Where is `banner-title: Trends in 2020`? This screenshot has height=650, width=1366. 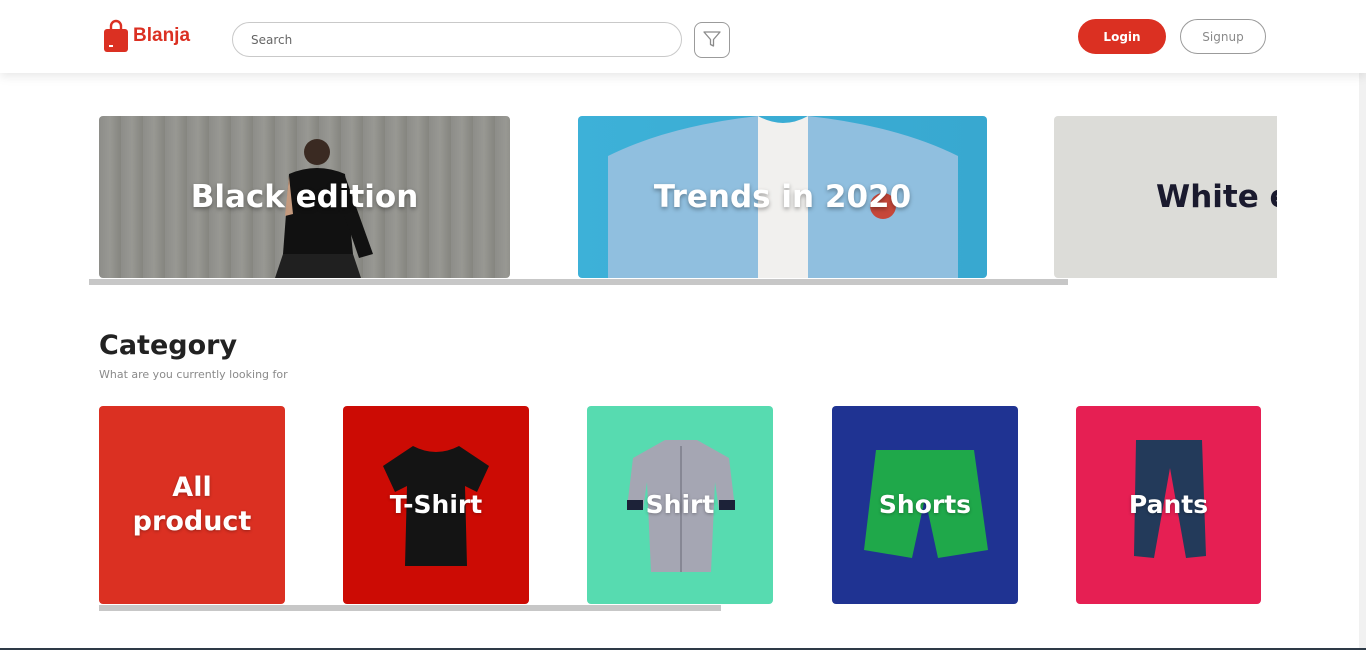 banner-title: Trends in 2020 is located at coordinates (782, 197).